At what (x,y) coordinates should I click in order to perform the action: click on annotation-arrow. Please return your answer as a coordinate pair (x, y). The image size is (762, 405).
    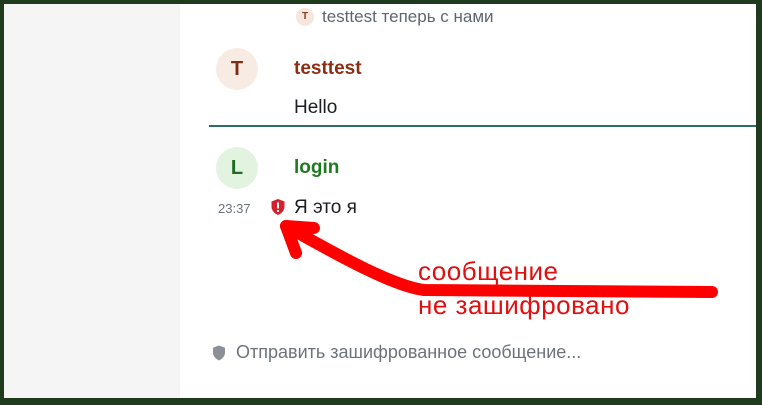
    Looking at the image, I should click on (499, 259).